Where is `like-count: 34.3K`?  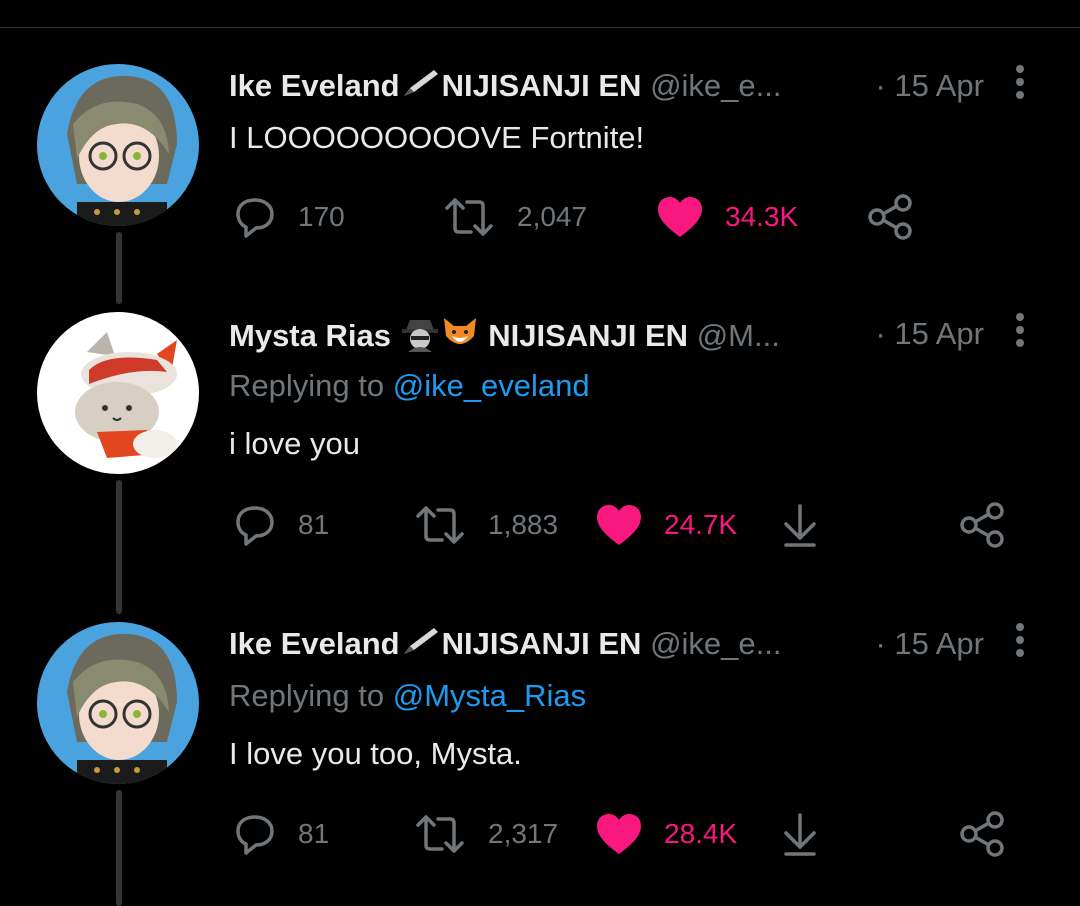 like-count: 34.3K is located at coordinates (762, 216).